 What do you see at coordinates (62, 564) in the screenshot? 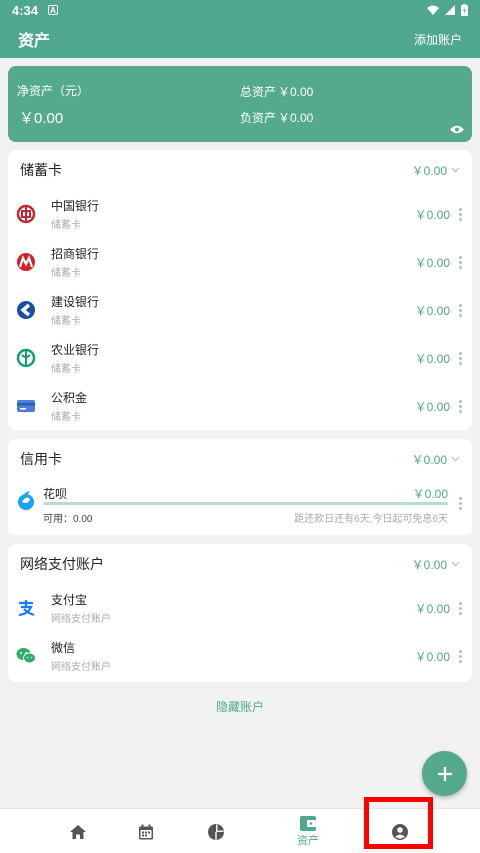
I see `online-title: 网络支付账户` at bounding box center [62, 564].